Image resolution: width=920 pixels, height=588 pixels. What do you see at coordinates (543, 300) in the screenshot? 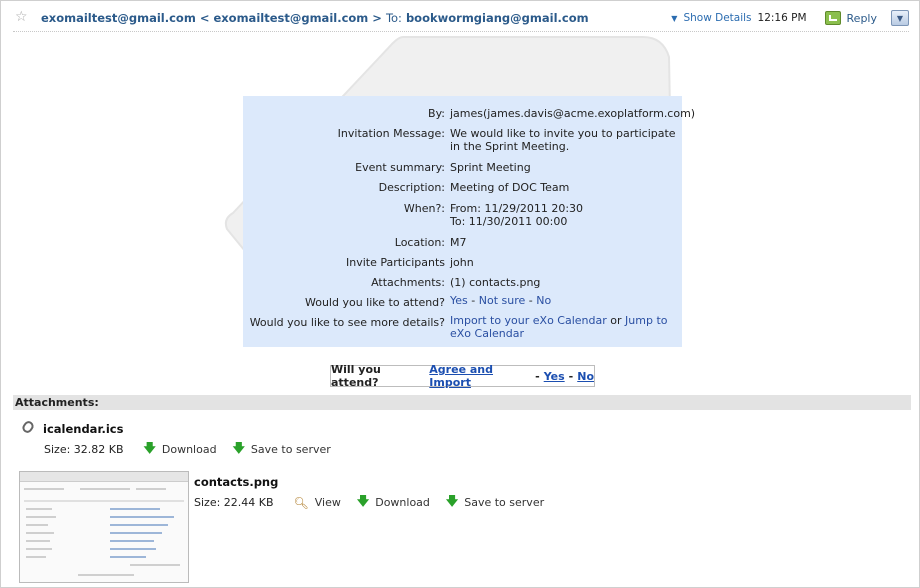
I see `attend-no-link: No` at bounding box center [543, 300].